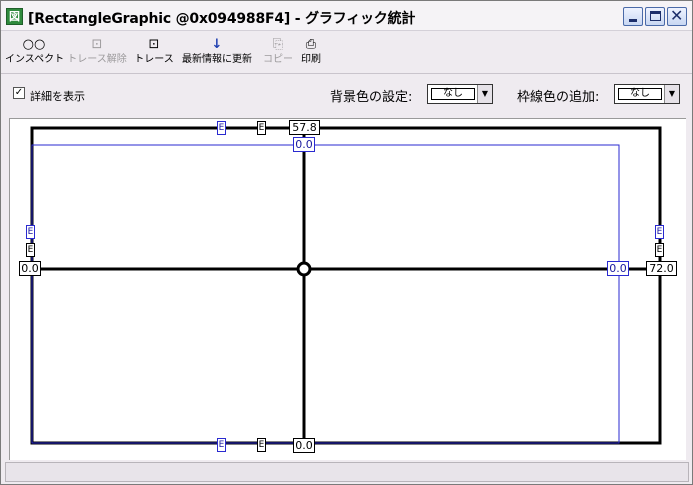 This screenshot has width=693, height=485. I want to click on inner-top-value-label: 0.0, so click(304, 144).